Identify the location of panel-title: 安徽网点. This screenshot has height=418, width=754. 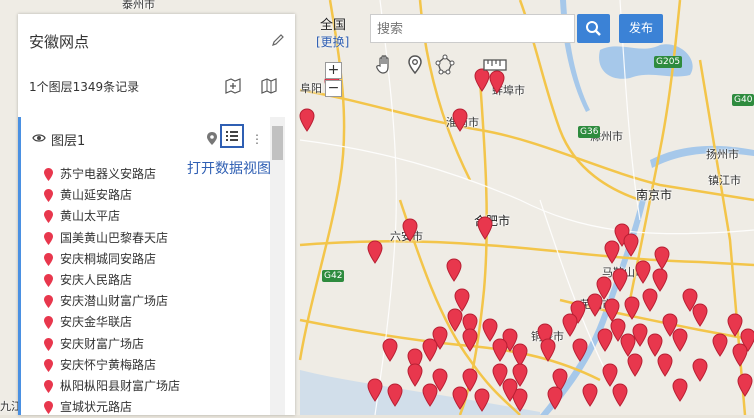
(59, 42).